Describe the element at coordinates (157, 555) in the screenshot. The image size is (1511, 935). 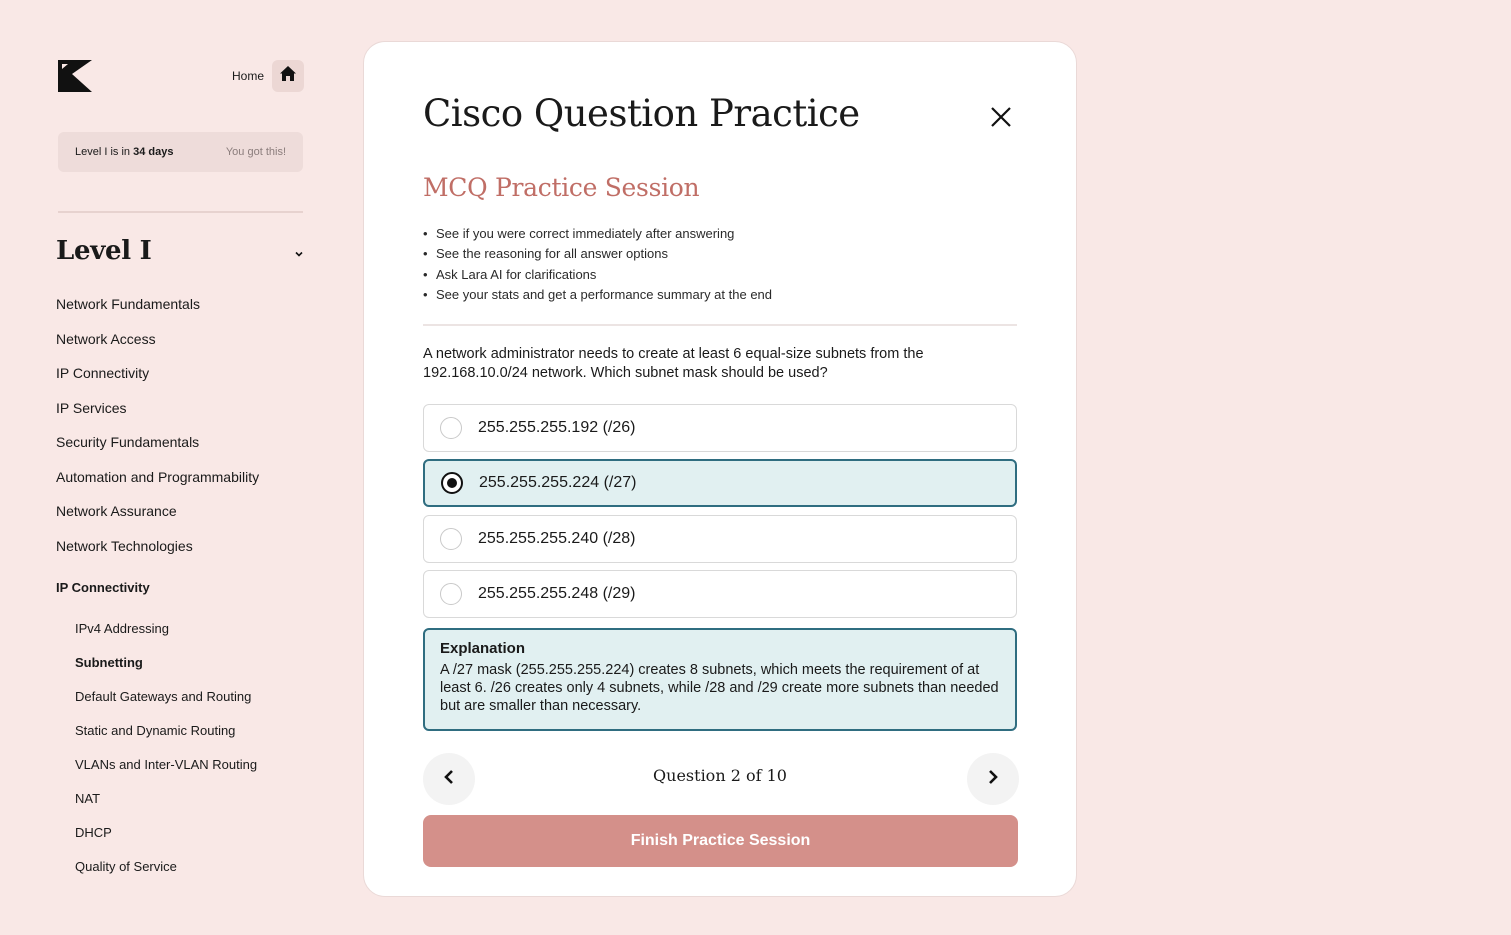
I see `sidebar-item-network-technologies: Network Technologies` at that location.